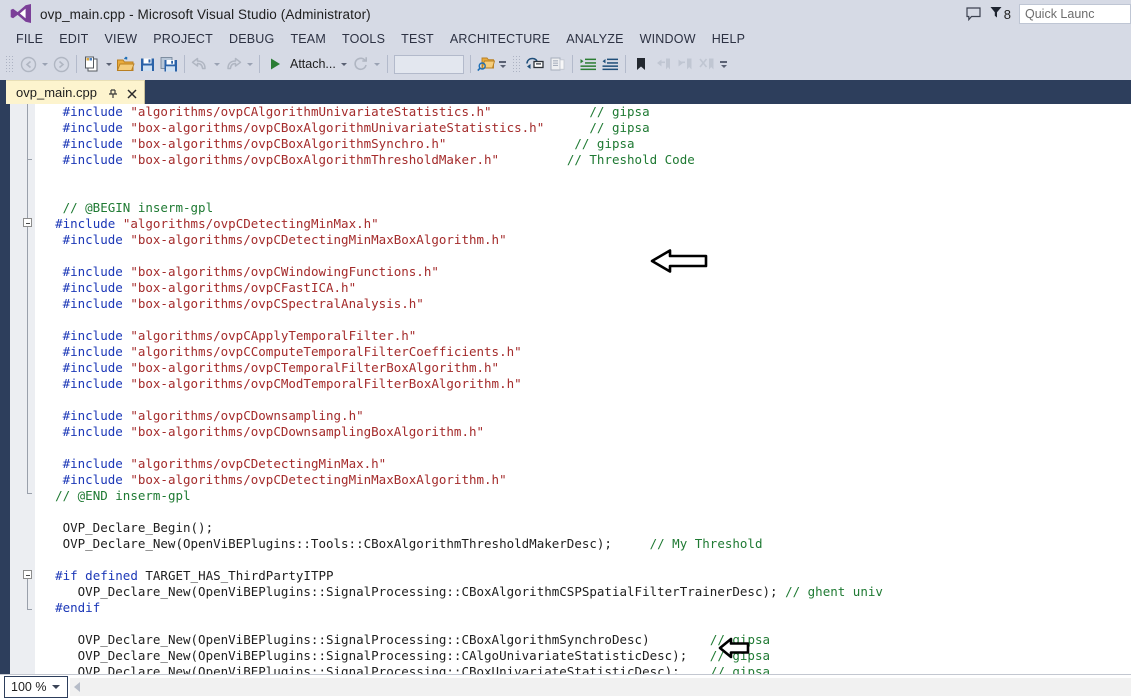 The width and height of the screenshot is (1131, 698). I want to click on menu-item-window: WINDOW, so click(668, 39).